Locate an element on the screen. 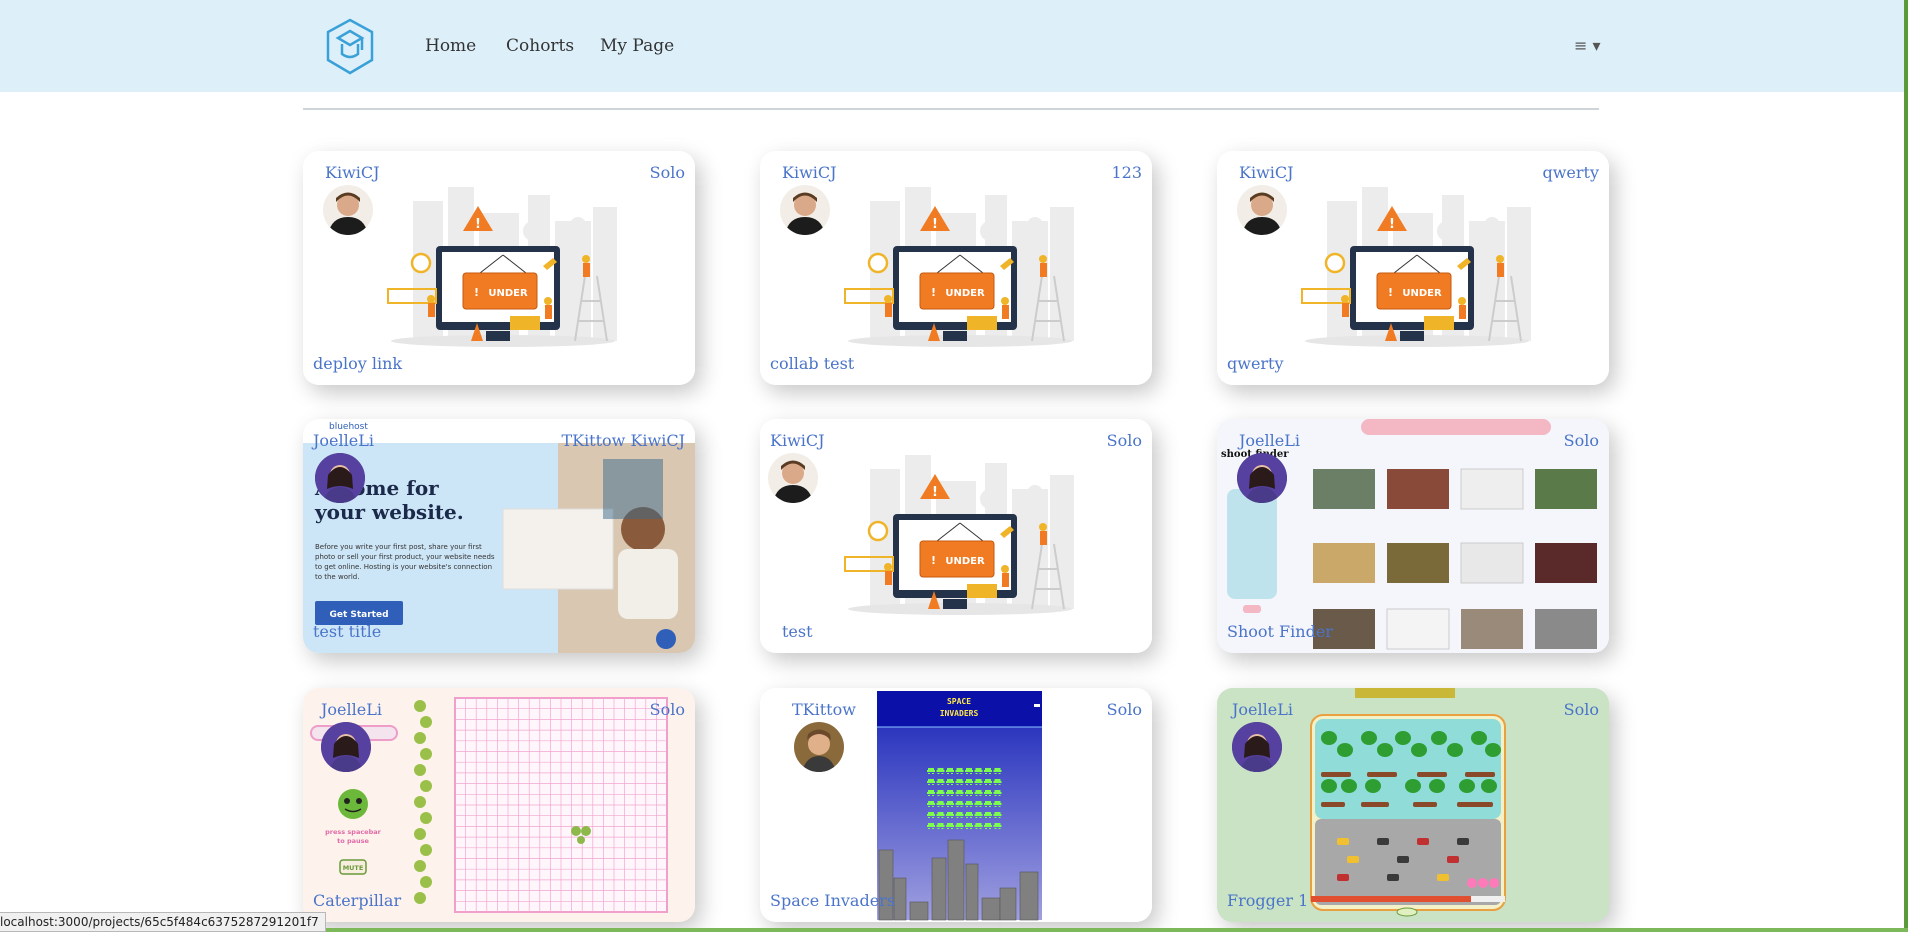  card-team-members: TKittow KiwiCJ is located at coordinates (623, 440).